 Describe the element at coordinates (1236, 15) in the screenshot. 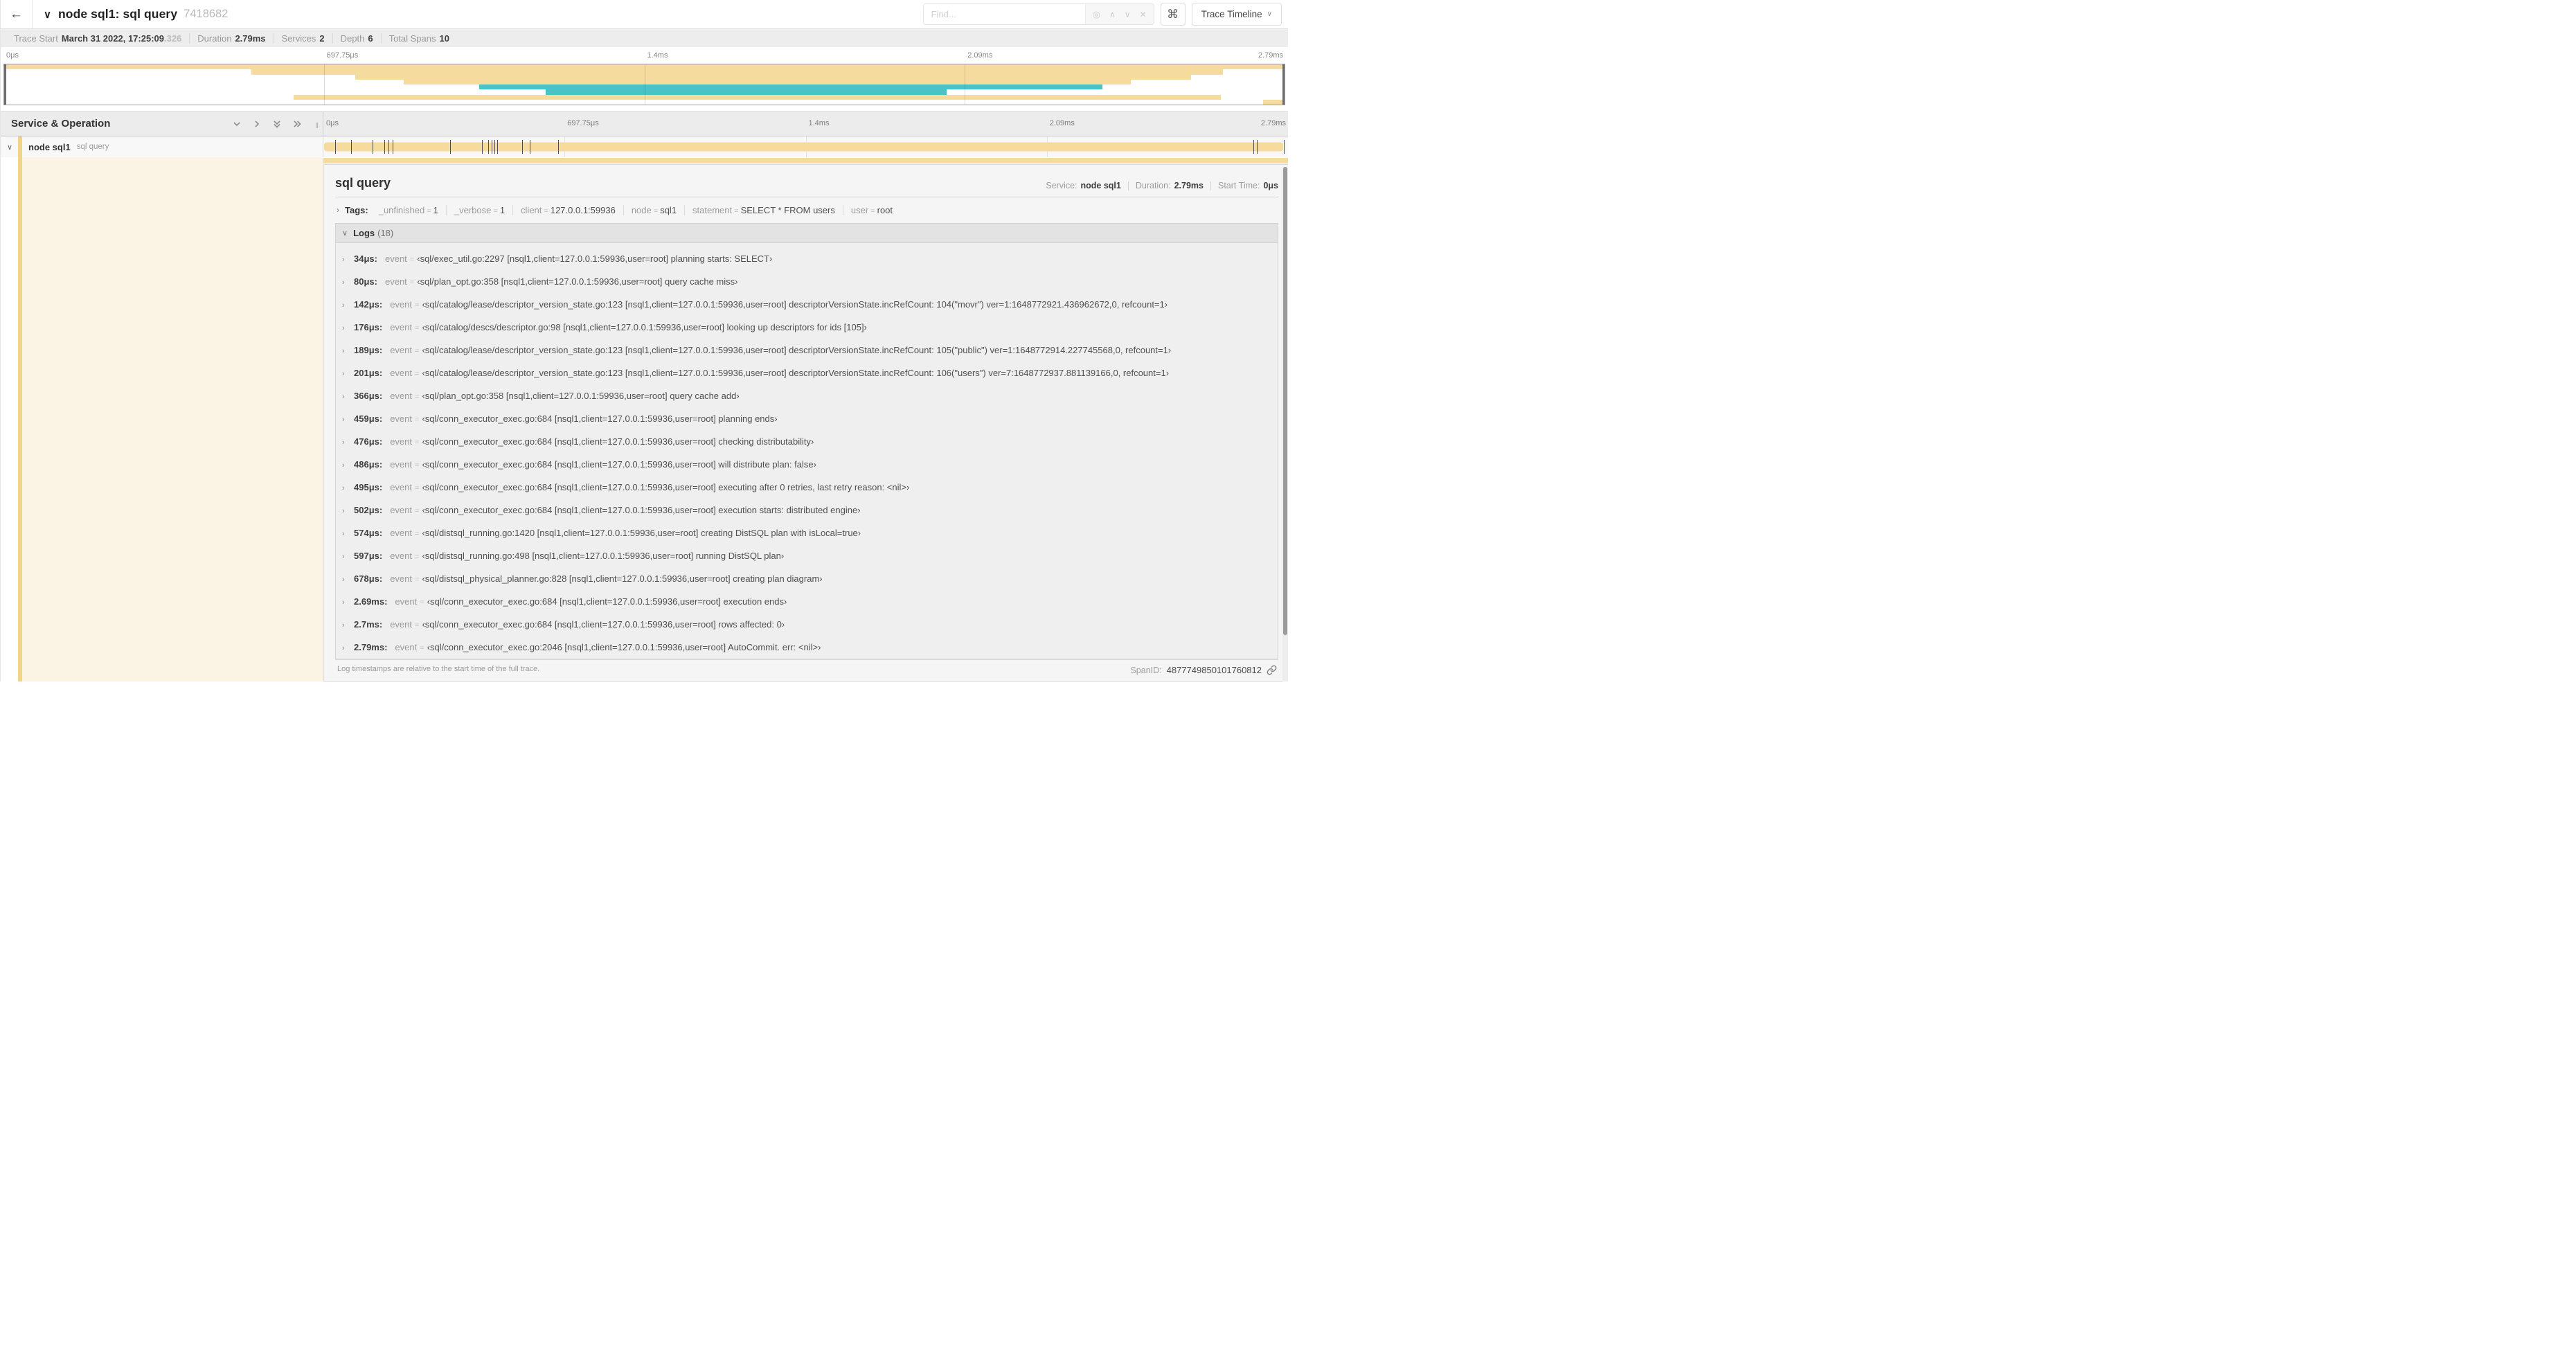

I see `trace-view-select: Trace Timeline ∨` at that location.